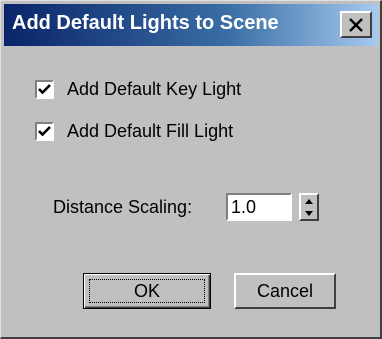 The width and height of the screenshot is (382, 339). I want to click on fill-light-label: Add Default Fill Light, so click(150, 131).